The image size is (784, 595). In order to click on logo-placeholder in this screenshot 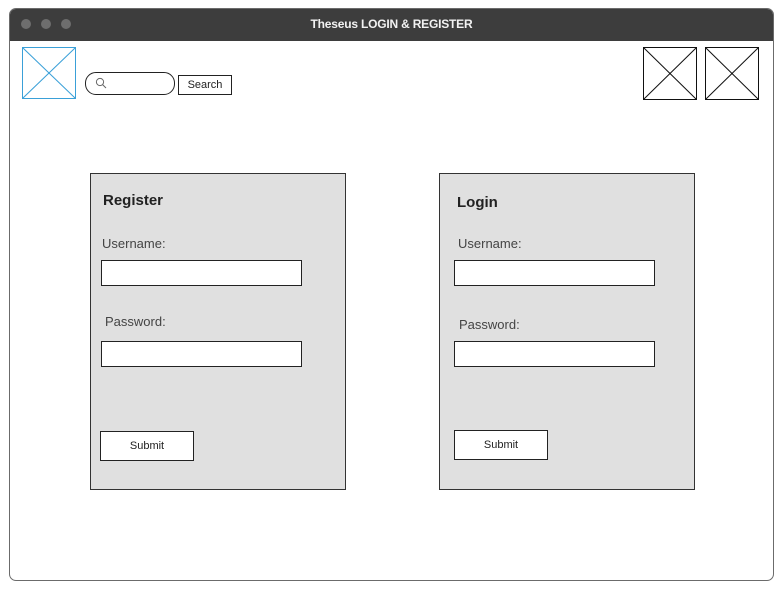, I will do `click(49, 73)`.